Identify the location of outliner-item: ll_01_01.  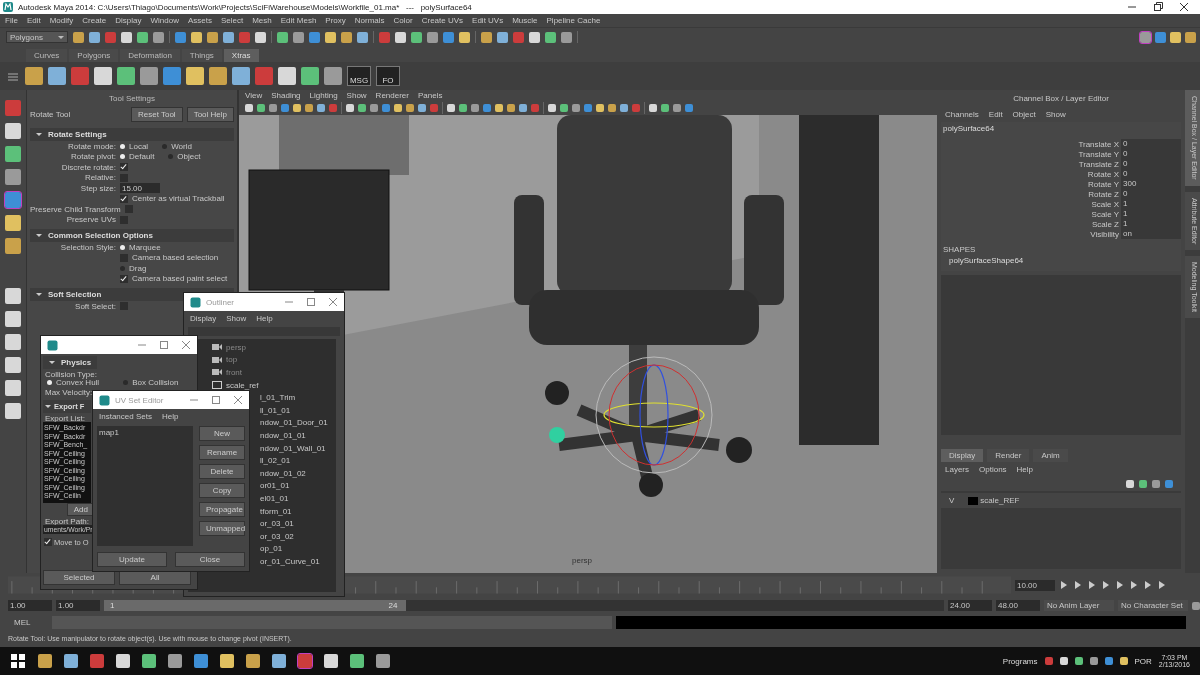
(275, 410).